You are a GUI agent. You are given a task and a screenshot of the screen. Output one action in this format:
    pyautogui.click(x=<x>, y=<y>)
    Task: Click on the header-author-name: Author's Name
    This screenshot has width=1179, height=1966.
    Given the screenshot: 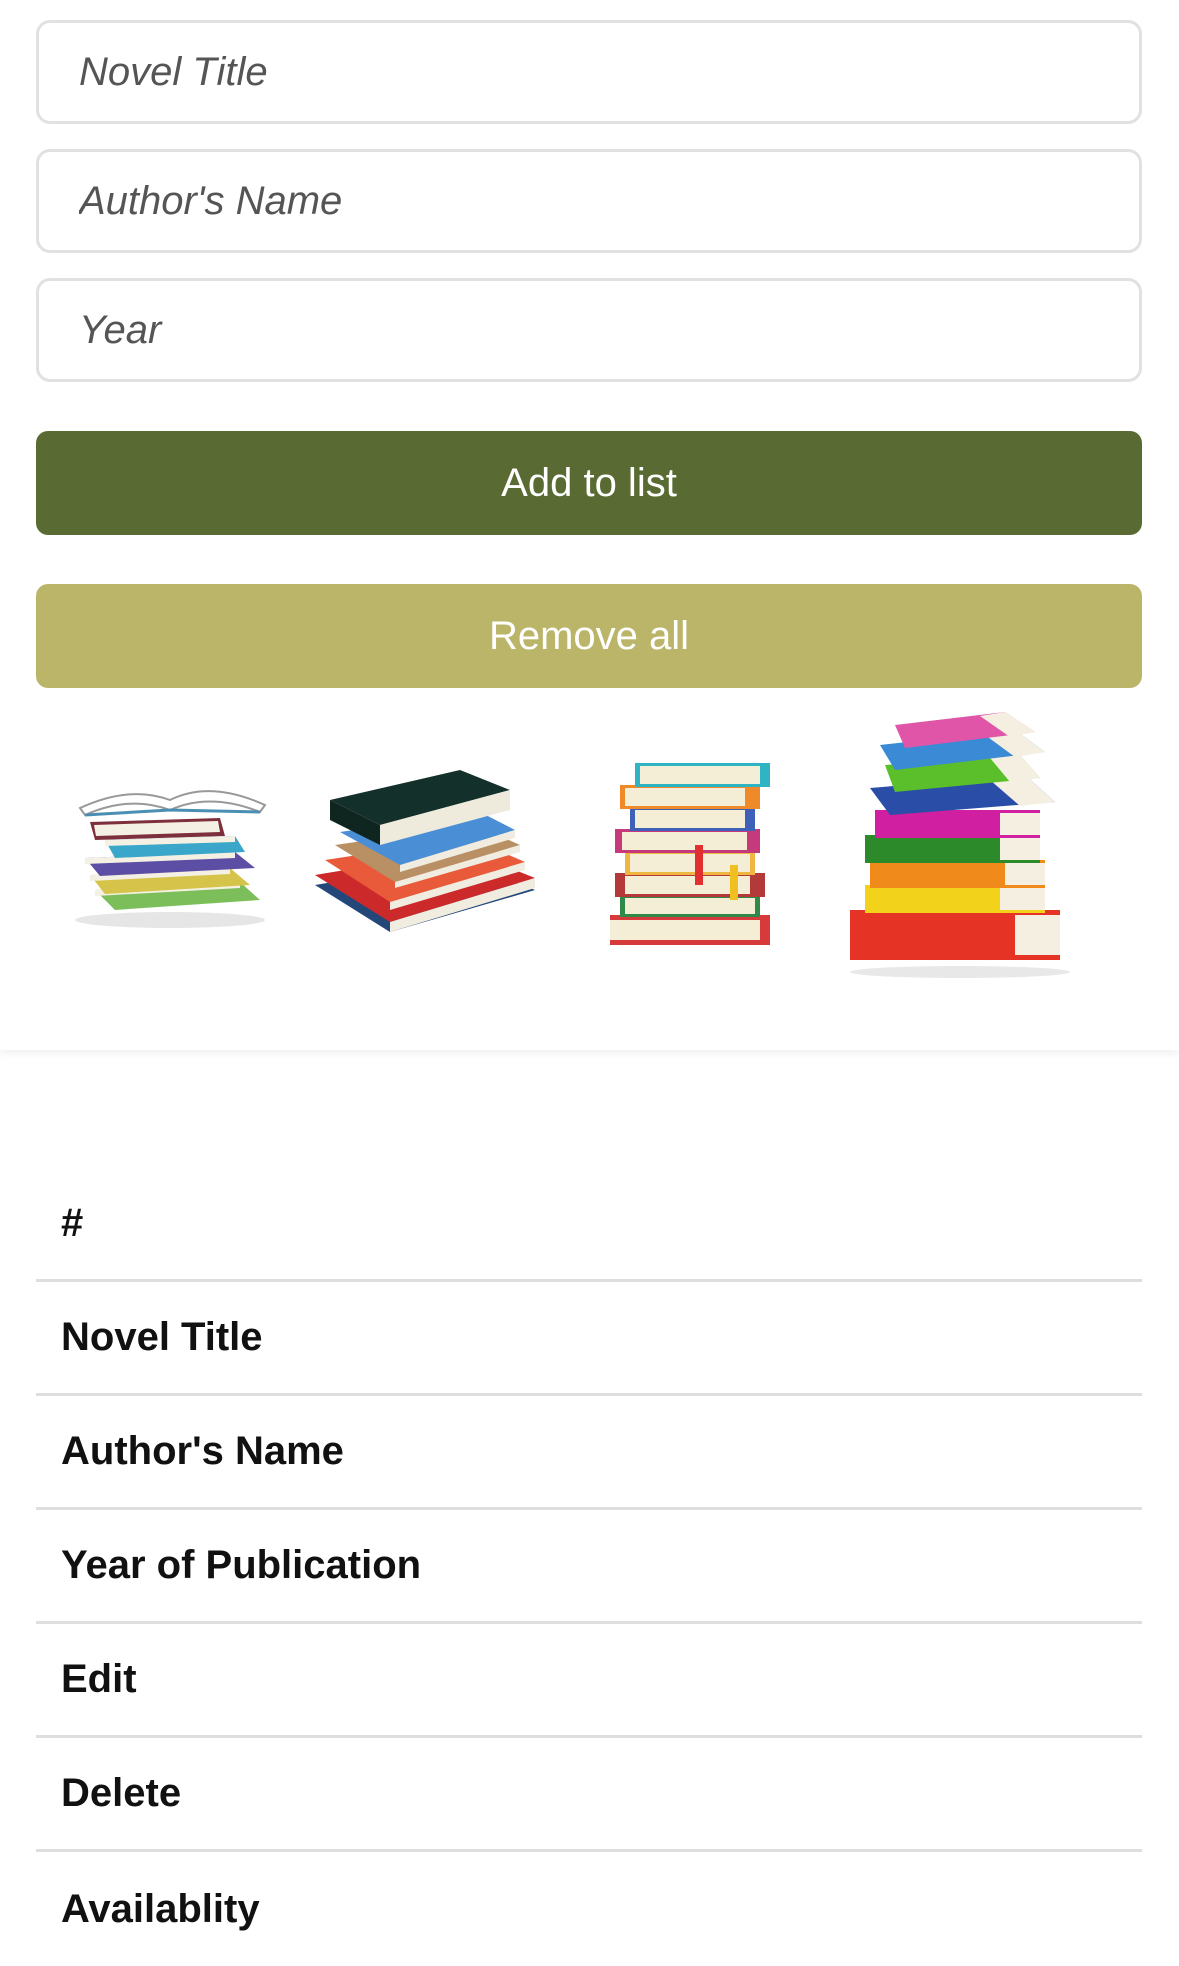 What is the action you would take?
    pyautogui.click(x=589, y=1453)
    